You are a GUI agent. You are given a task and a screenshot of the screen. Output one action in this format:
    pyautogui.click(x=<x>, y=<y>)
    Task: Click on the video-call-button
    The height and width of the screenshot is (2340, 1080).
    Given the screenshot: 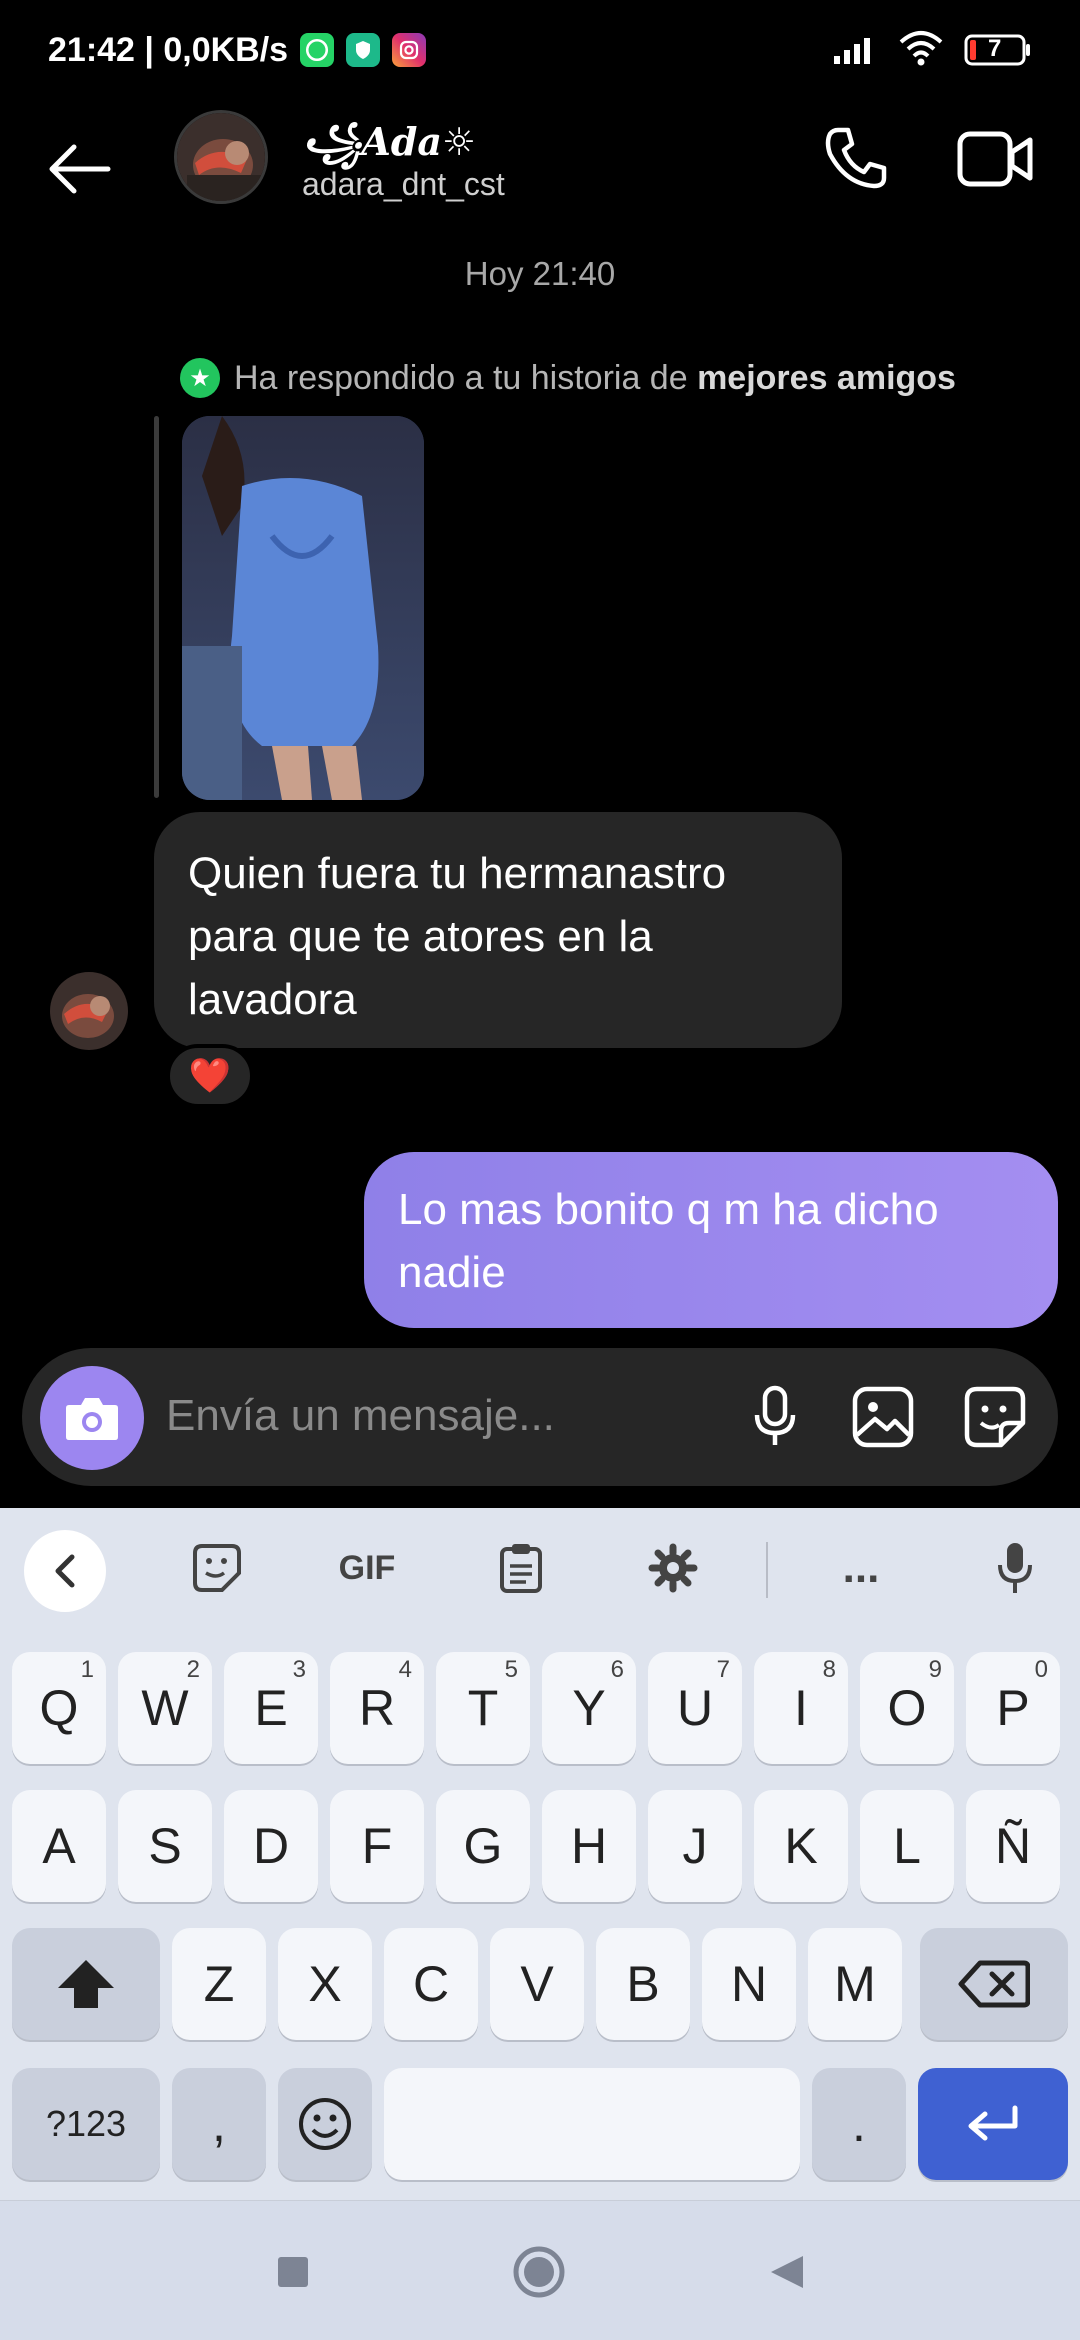 What is the action you would take?
    pyautogui.click(x=996, y=159)
    